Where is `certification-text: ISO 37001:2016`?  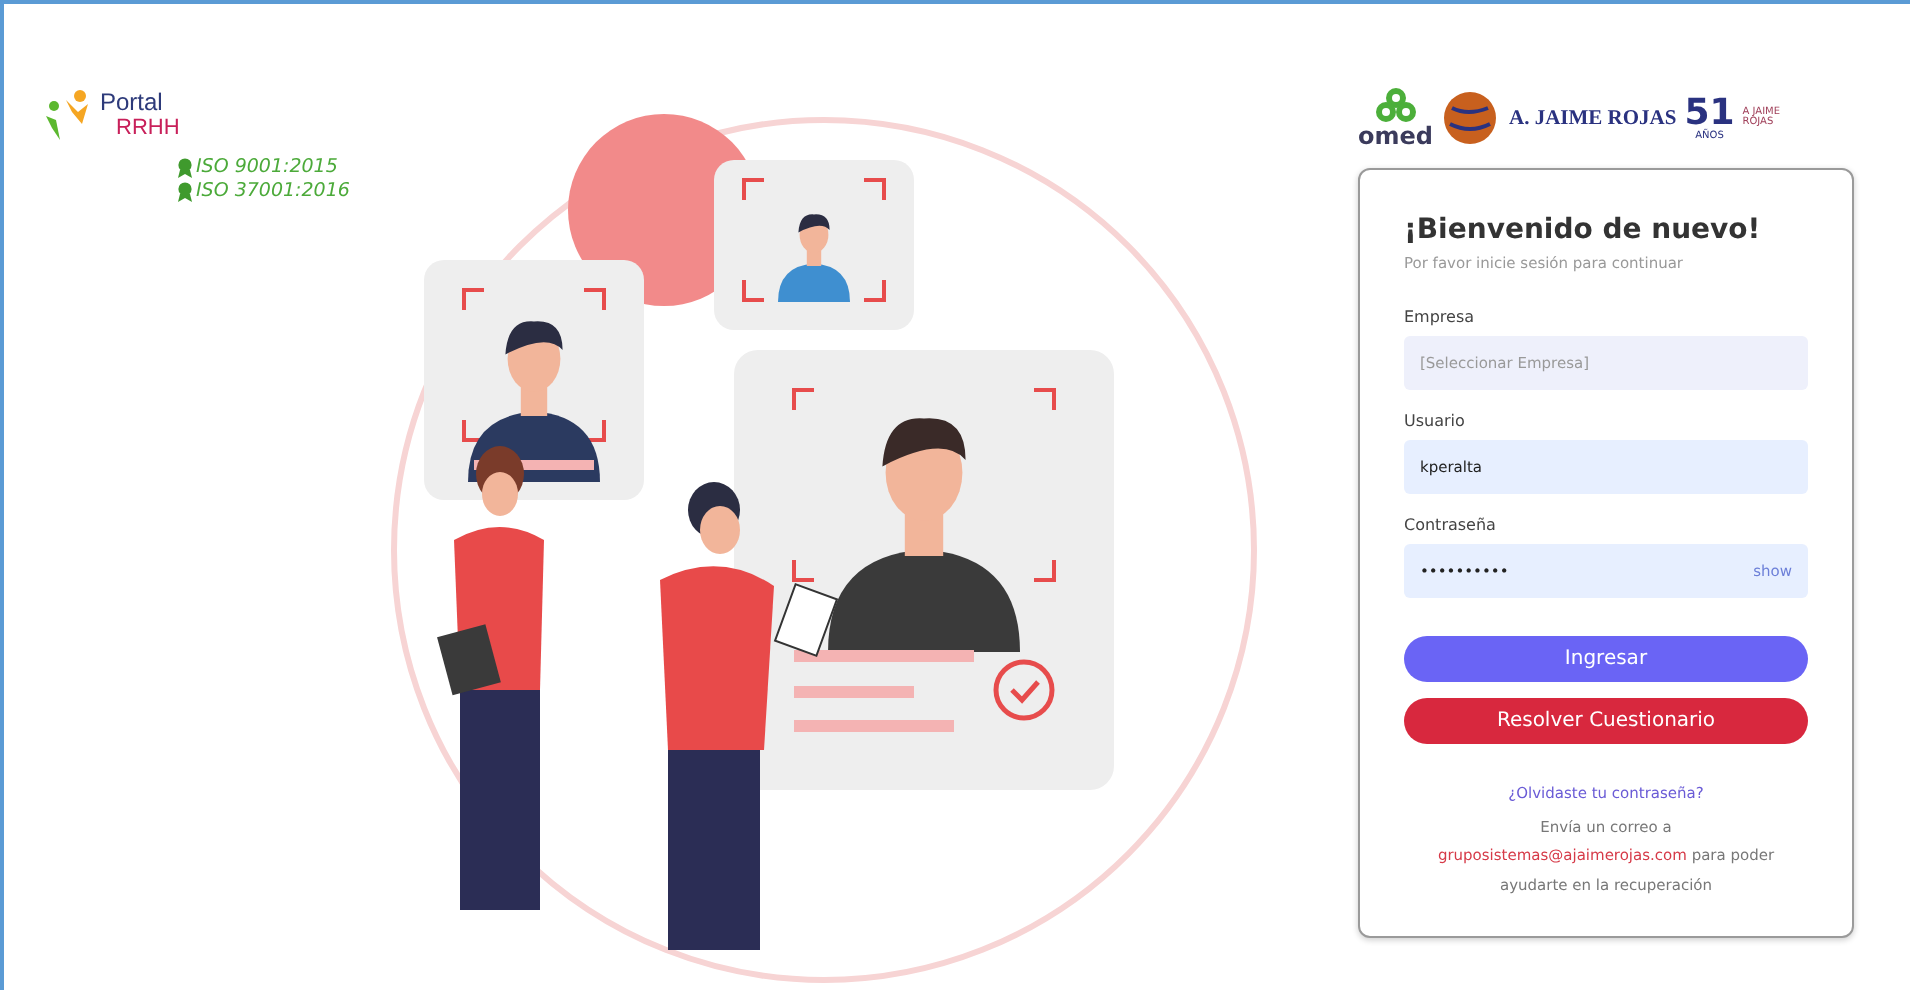 certification-text: ISO 37001:2016 is located at coordinates (270, 191).